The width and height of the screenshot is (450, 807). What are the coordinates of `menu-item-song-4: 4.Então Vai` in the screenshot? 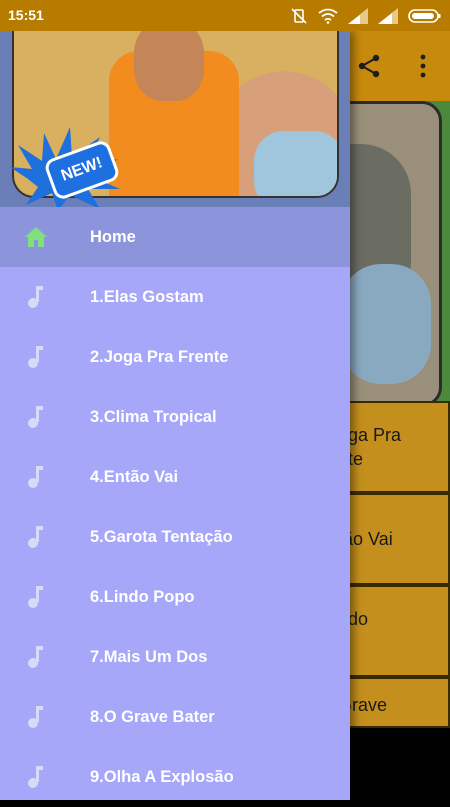 It's located at (175, 477).